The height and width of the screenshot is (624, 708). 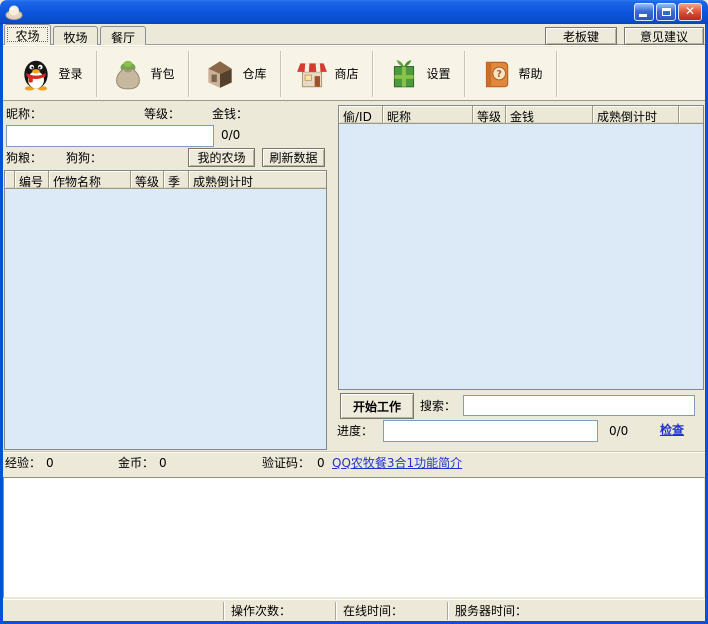 What do you see at coordinates (636, 114) in the screenshot?
I see `friends-col-countdown: 成熟倒计时` at bounding box center [636, 114].